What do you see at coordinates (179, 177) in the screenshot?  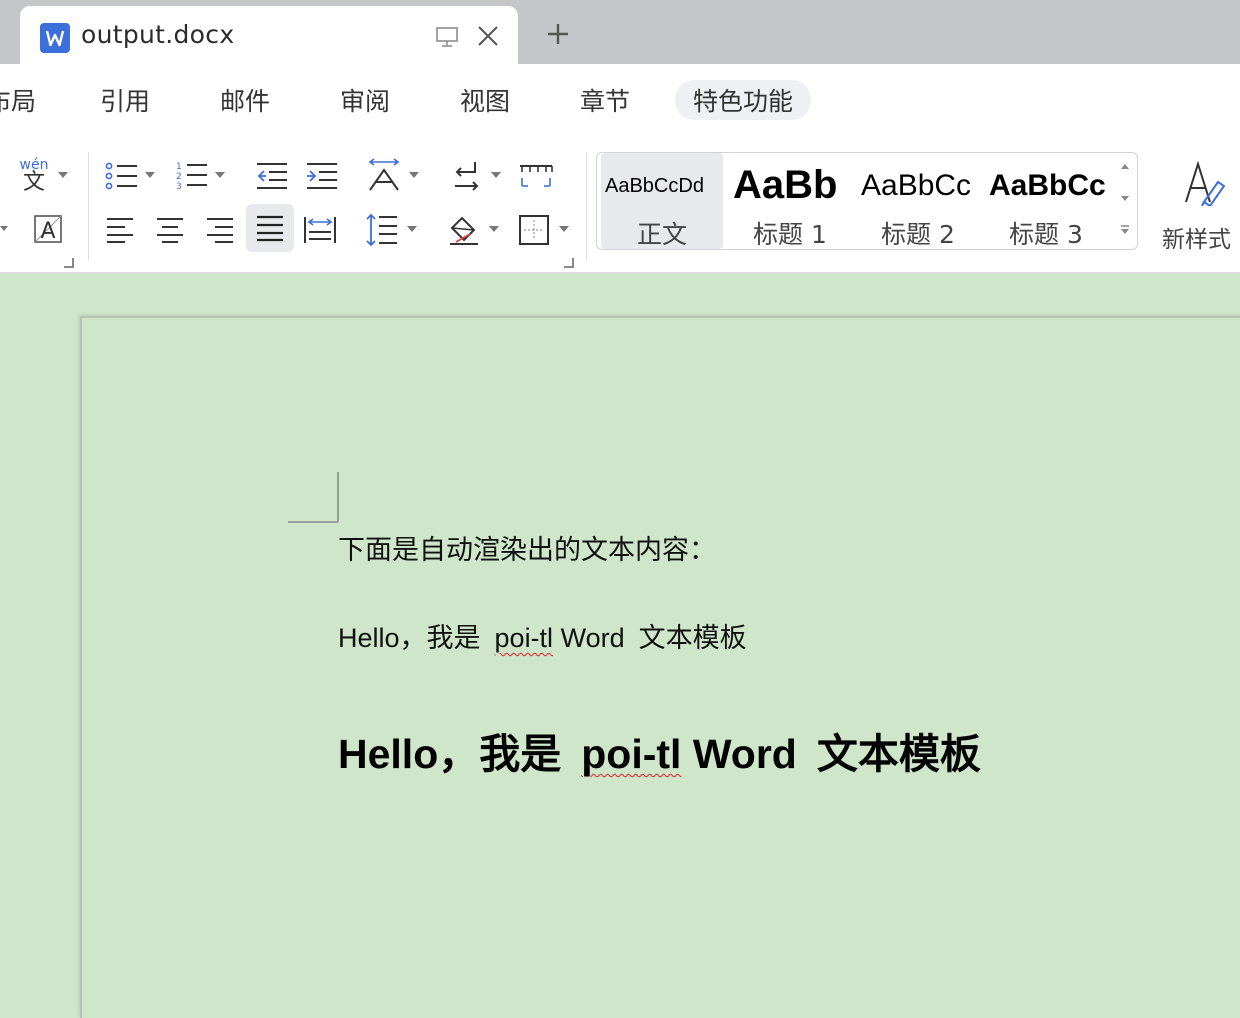 I see `svg-text: 2` at bounding box center [179, 177].